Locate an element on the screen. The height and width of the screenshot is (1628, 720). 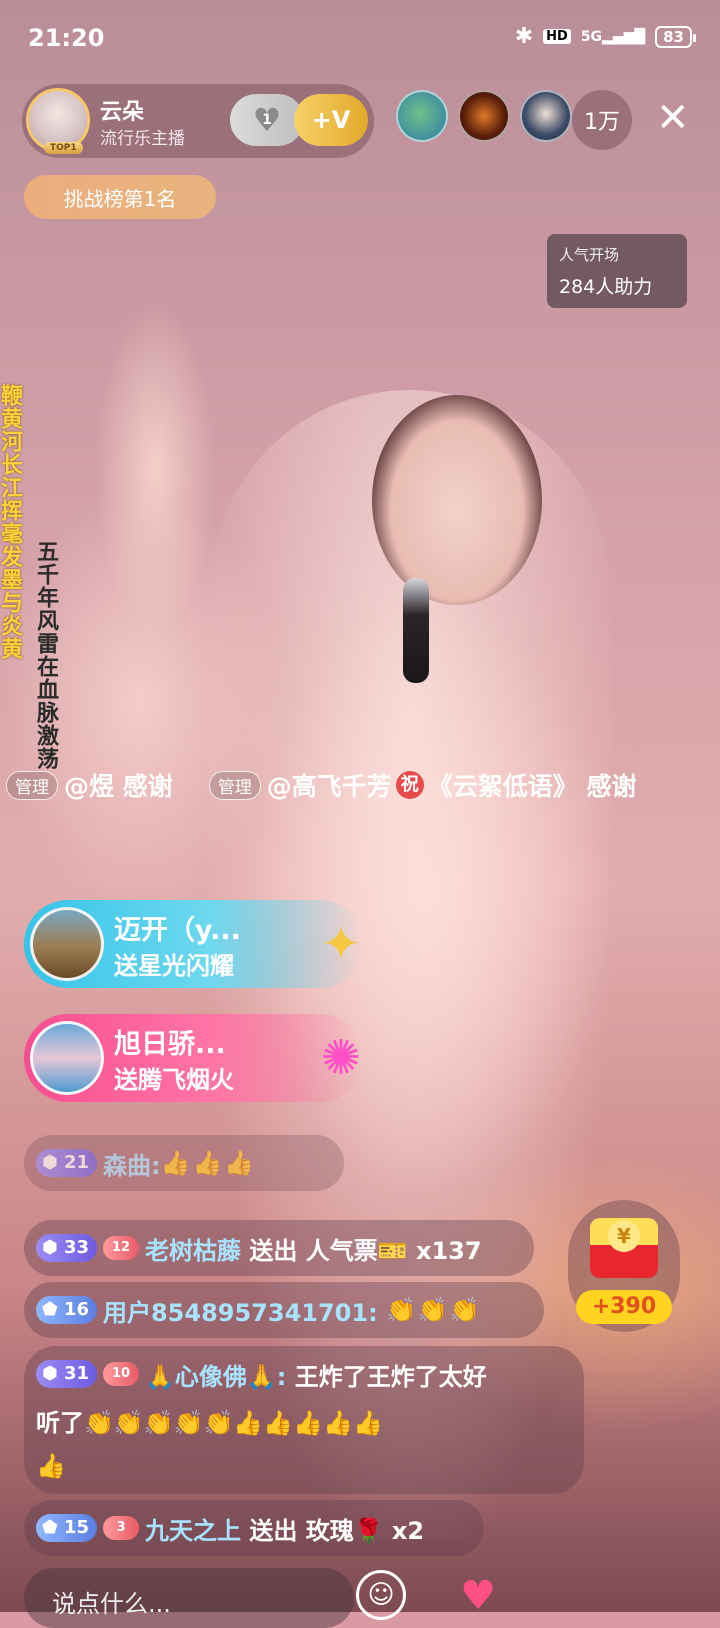
announcement-ticker: 管理 @煜 感谢 管理 @高飞千芳 祝 《云絮低语》 感谢 is located at coordinates (360, 785).